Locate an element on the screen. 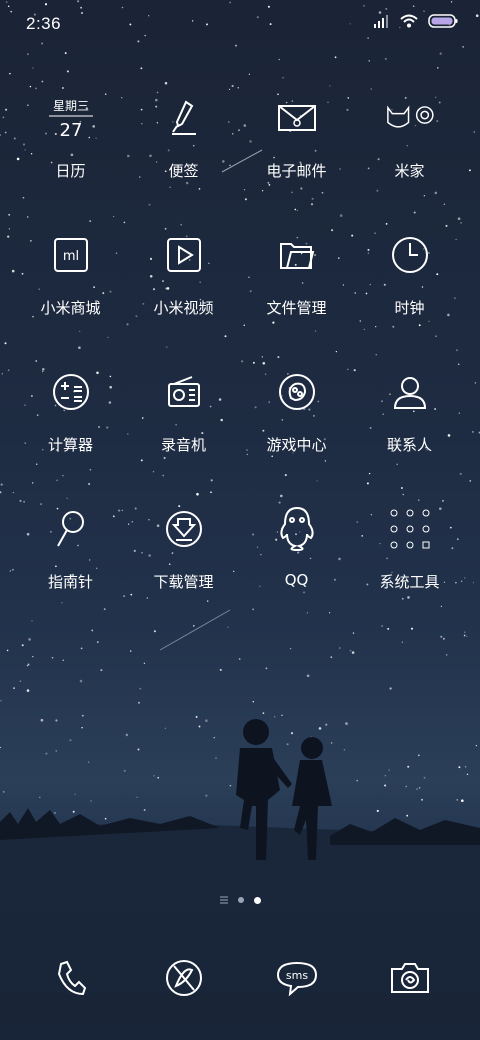 This screenshot has width=480, height=1040. app-file-manager: 文件管理 is located at coordinates (296, 295).